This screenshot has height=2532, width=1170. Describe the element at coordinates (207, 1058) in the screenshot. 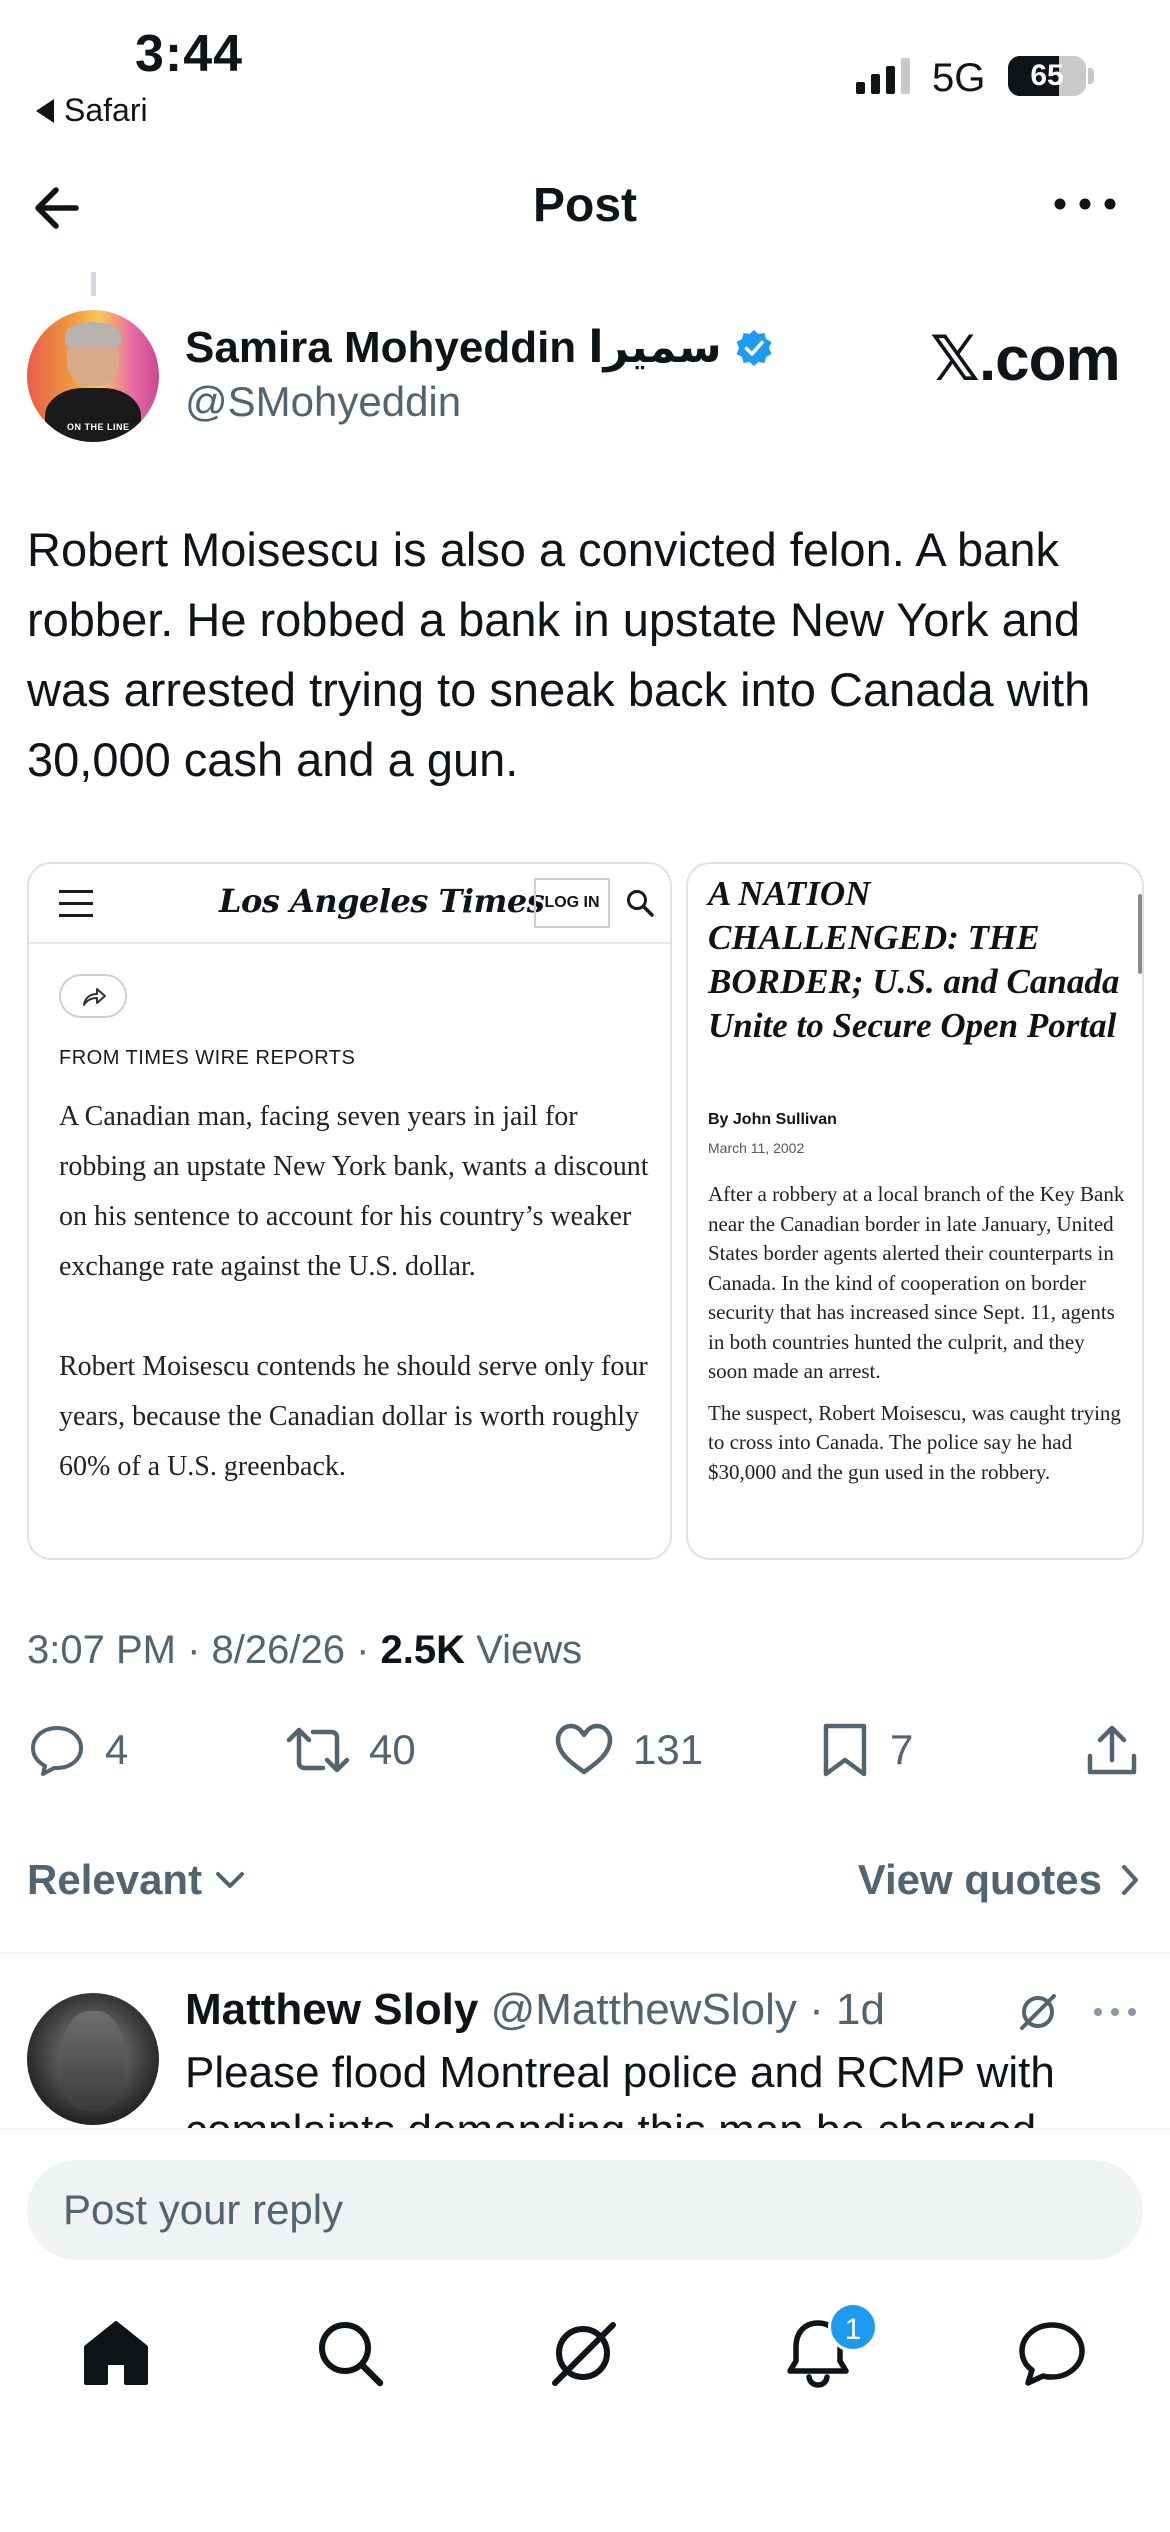

I see `la-times-section-label: FROM TIMES WIRE REPORTS` at that location.